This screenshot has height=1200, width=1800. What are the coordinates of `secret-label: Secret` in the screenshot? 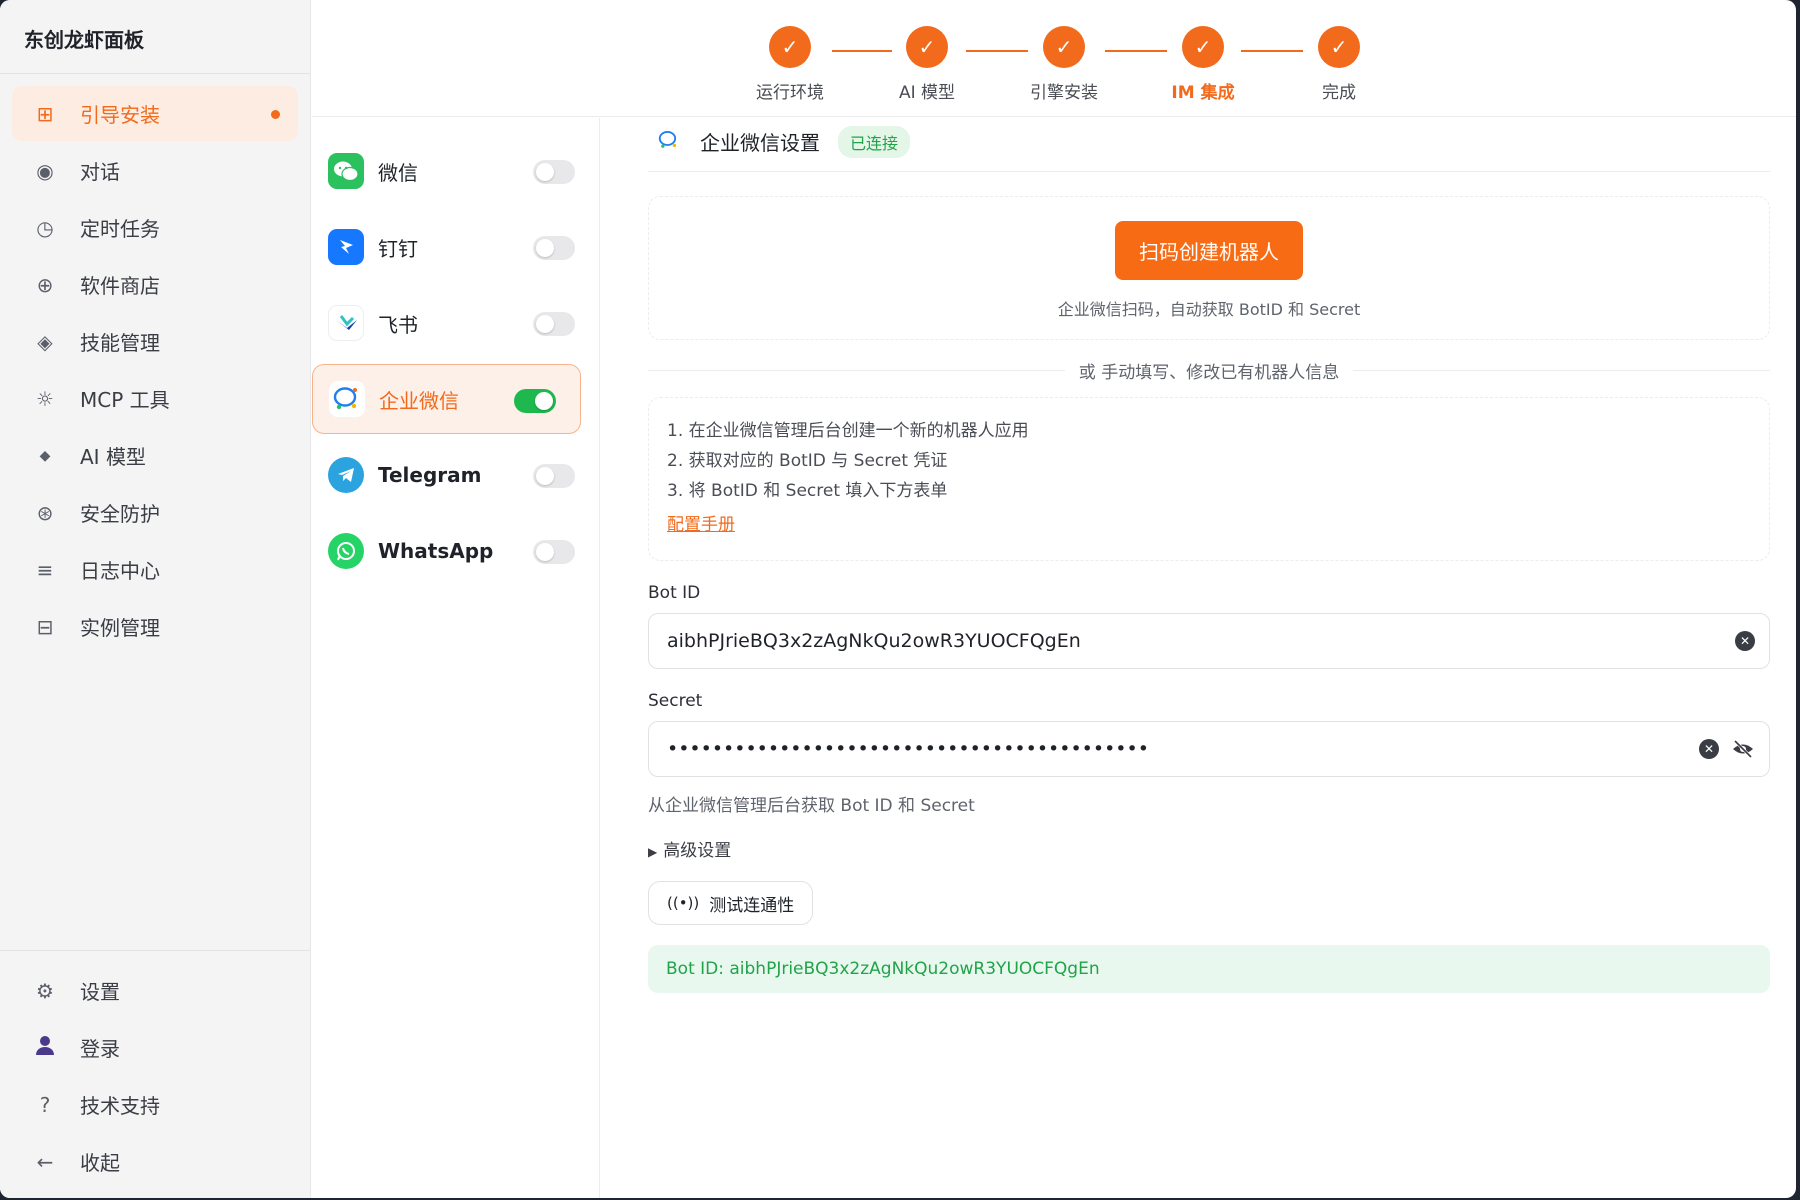 It's located at (675, 701).